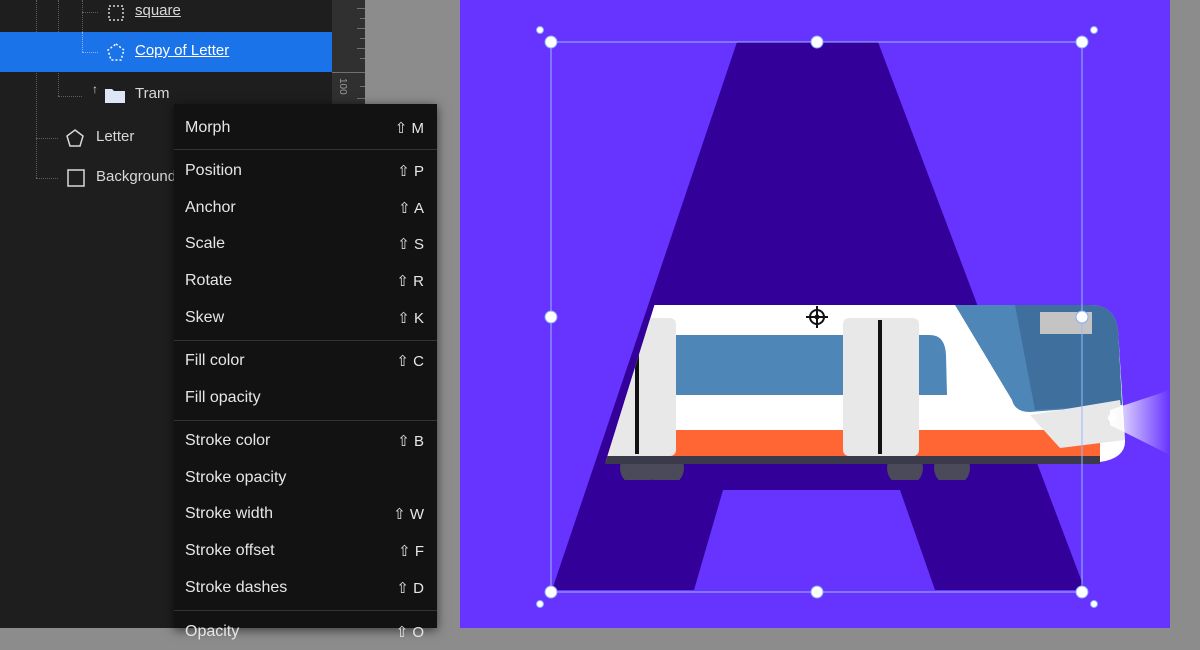  I want to click on layer-square: square, so click(166, 15).